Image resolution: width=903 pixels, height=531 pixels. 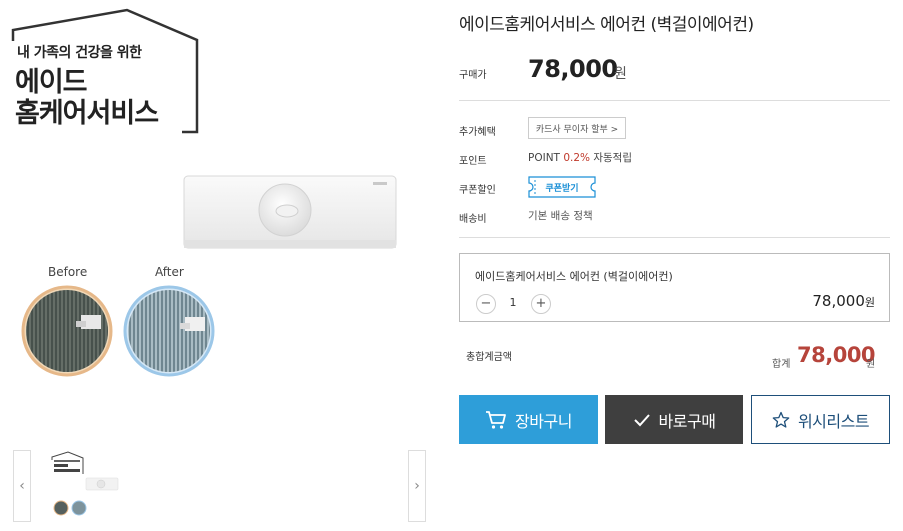 I want to click on total-amount-label: 총합계금액, so click(x=489, y=357).